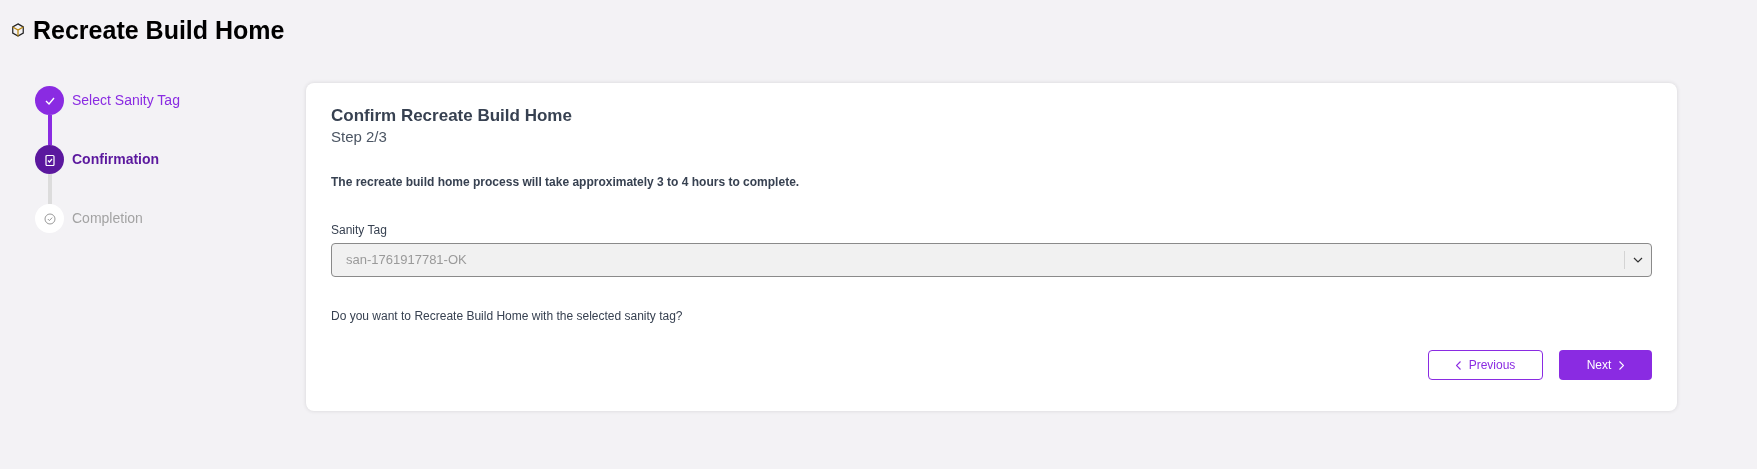  Describe the element at coordinates (1605, 365) in the screenshot. I see `next-button: Next` at that location.